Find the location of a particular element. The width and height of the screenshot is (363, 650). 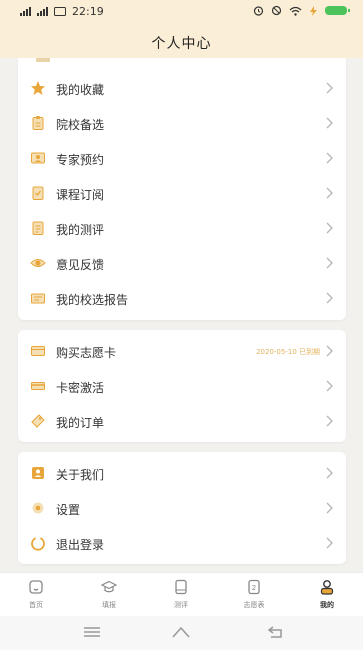

menu-item-college-shortlist: 院校备选 is located at coordinates (182, 123).